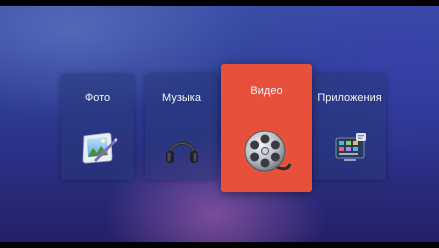 The image size is (439, 248). I want to click on menu-tile-apps: Приложения, so click(349, 127).